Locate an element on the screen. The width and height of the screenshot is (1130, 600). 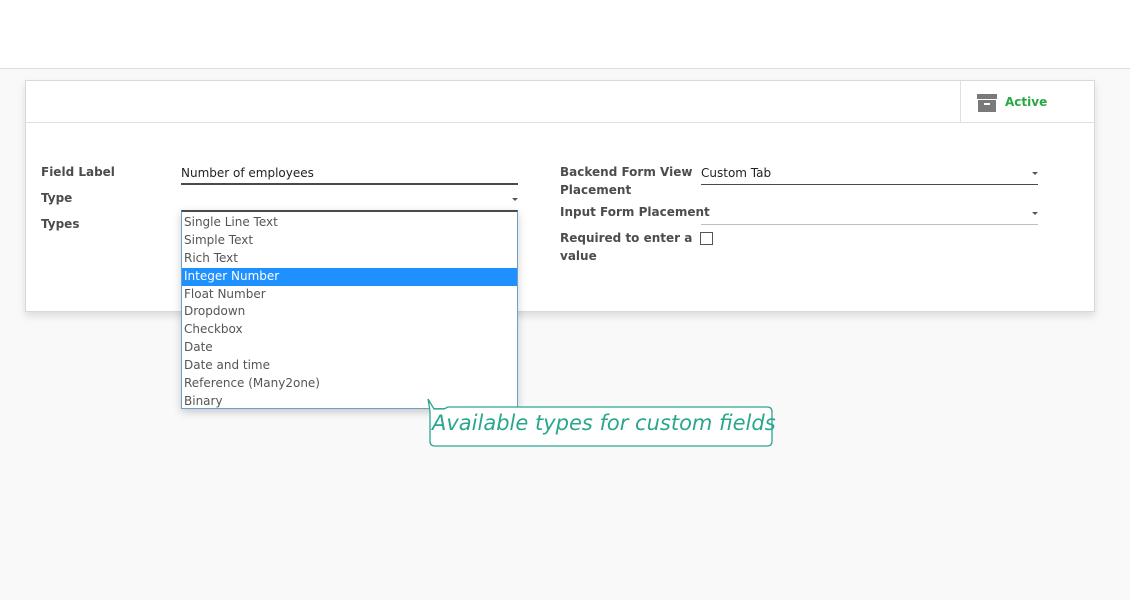
dropdown-option: Reference (Many2one) is located at coordinates (349, 384).